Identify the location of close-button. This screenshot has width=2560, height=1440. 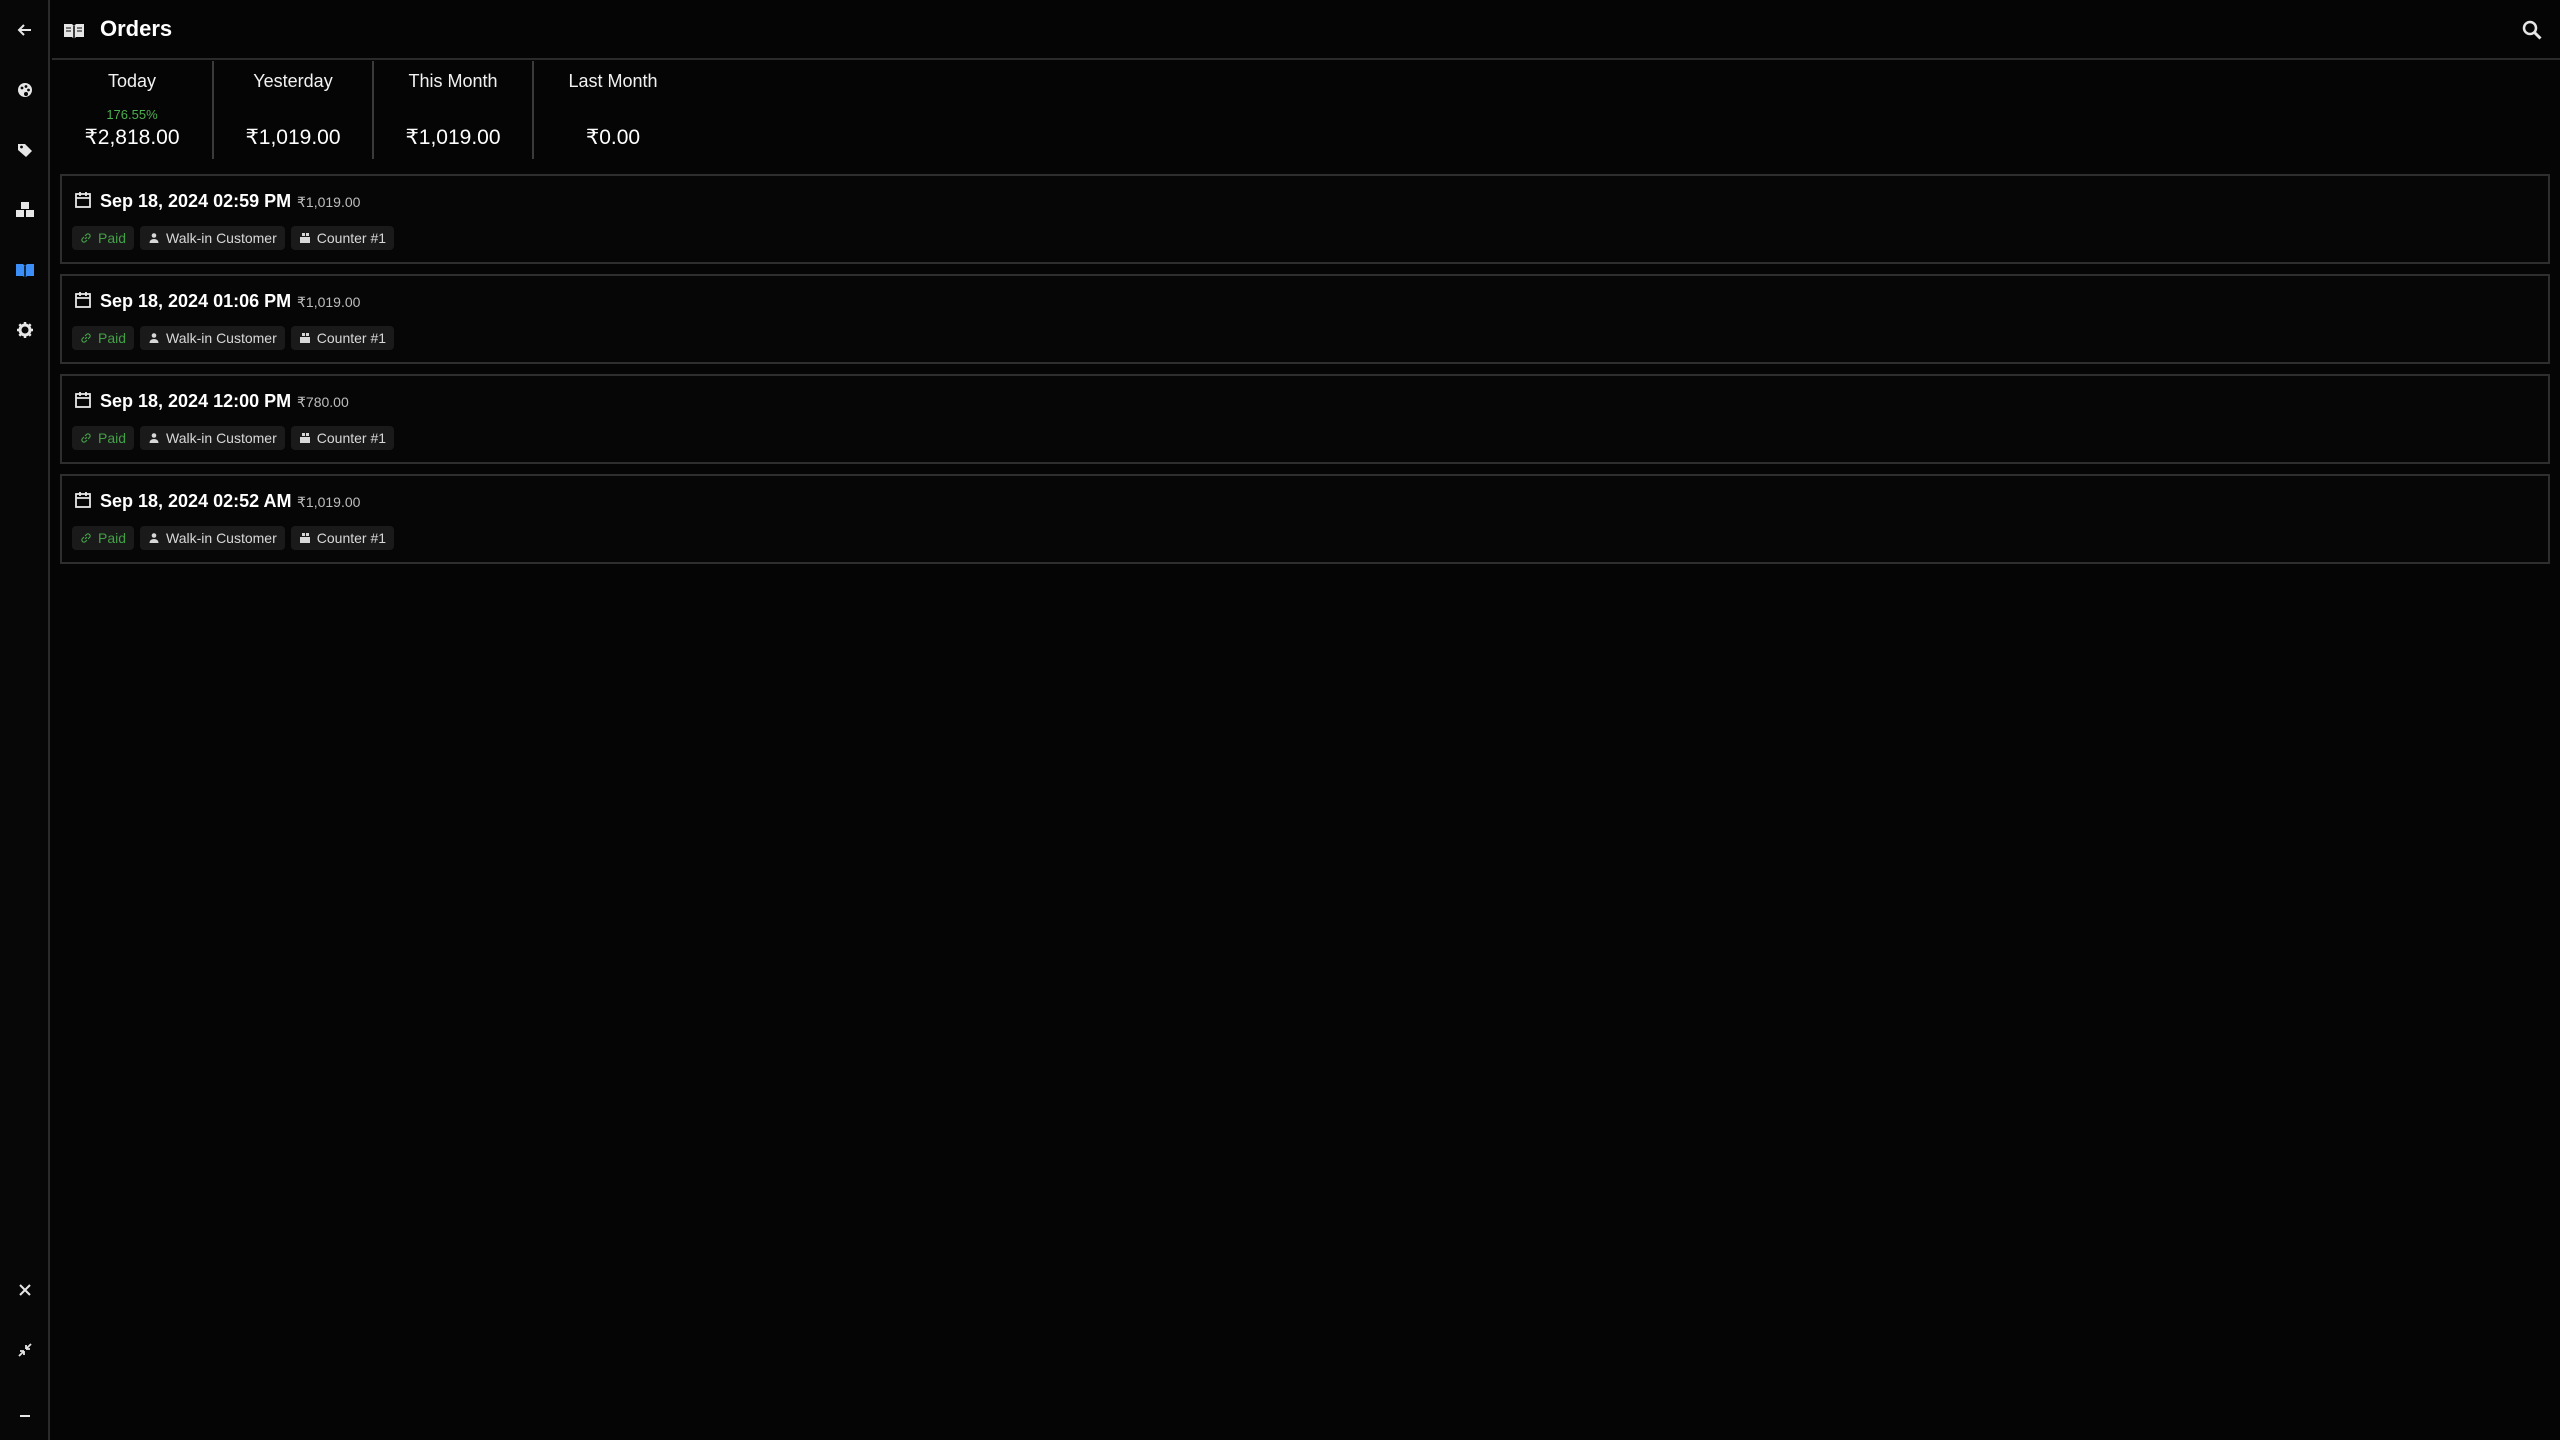
(25, 1290).